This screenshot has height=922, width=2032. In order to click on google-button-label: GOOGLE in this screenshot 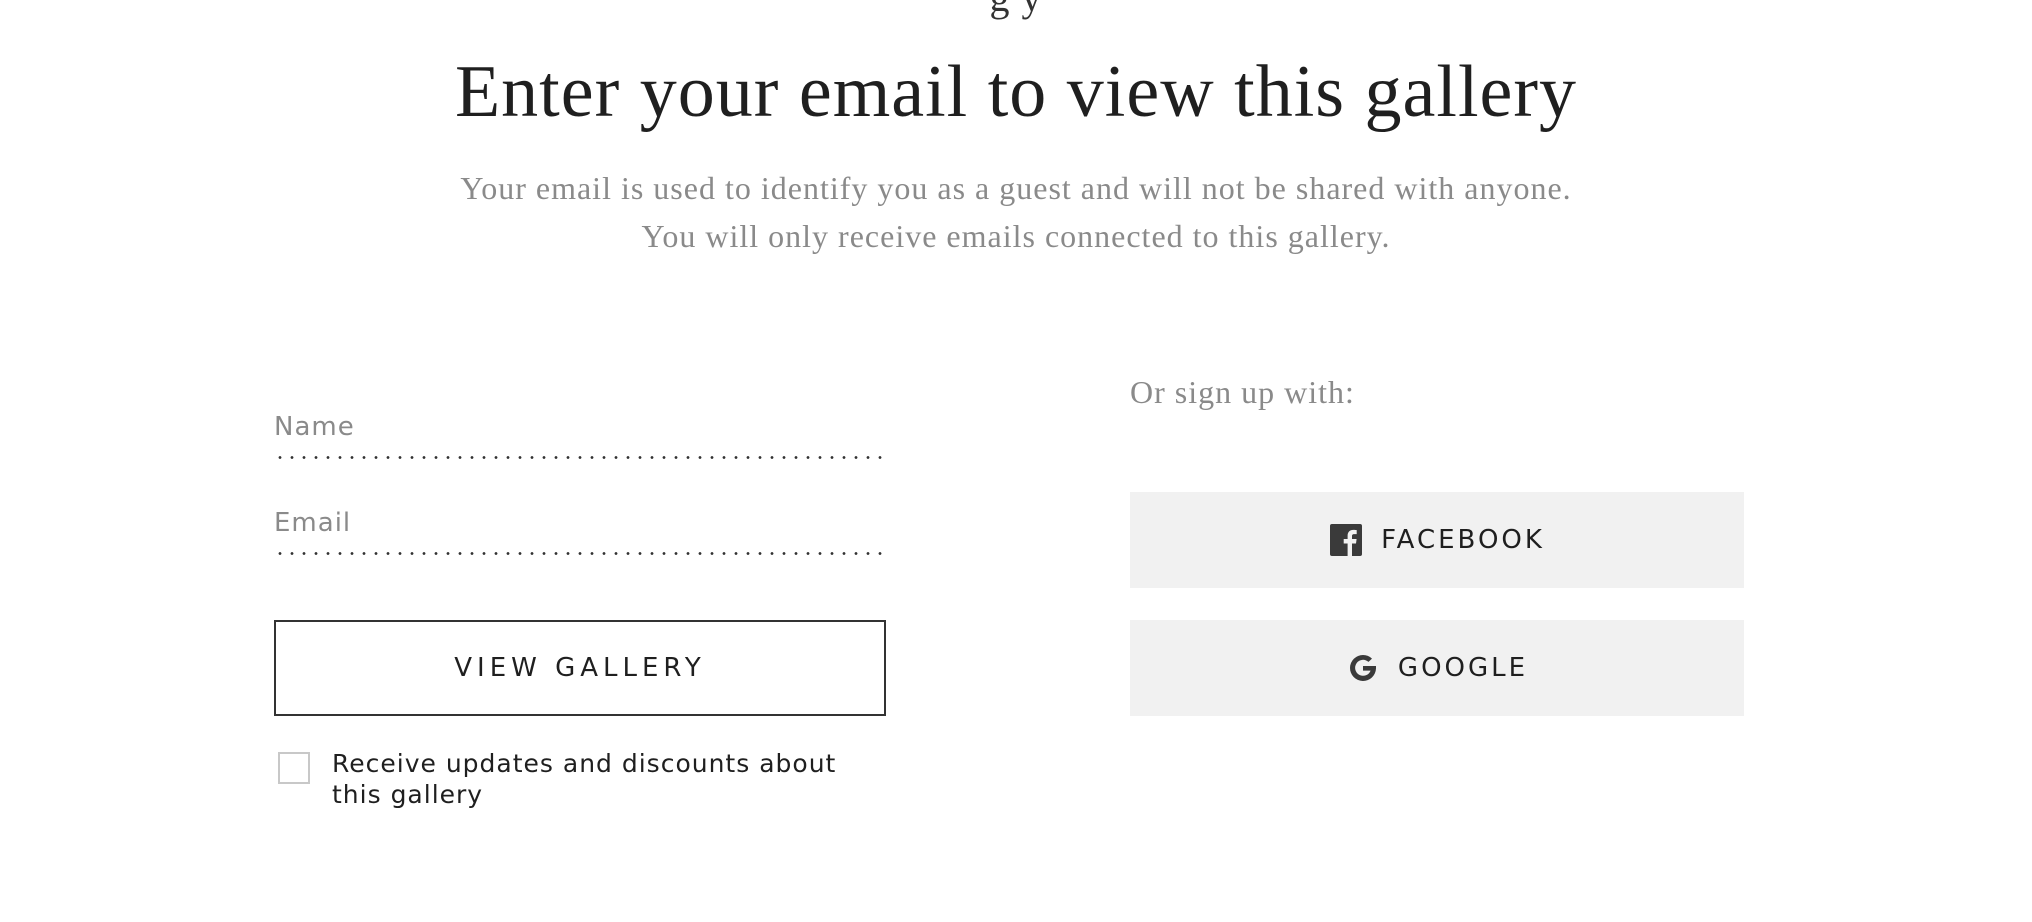, I will do `click(1463, 668)`.